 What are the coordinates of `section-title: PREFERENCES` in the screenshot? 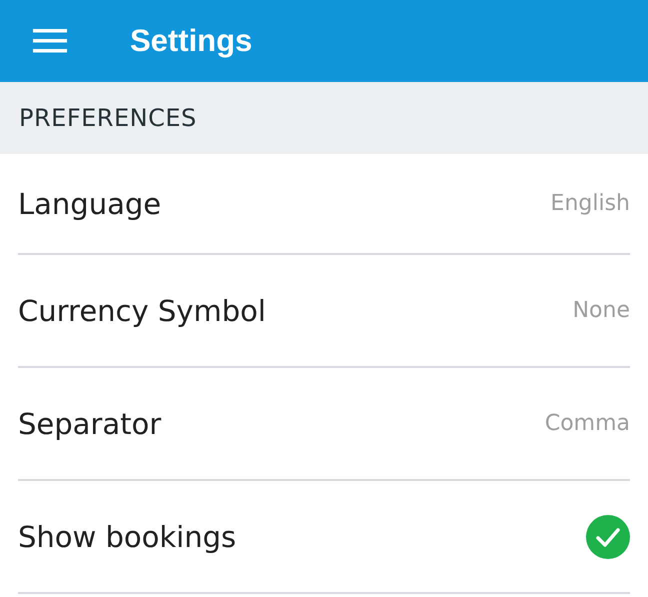 It's located at (108, 118).